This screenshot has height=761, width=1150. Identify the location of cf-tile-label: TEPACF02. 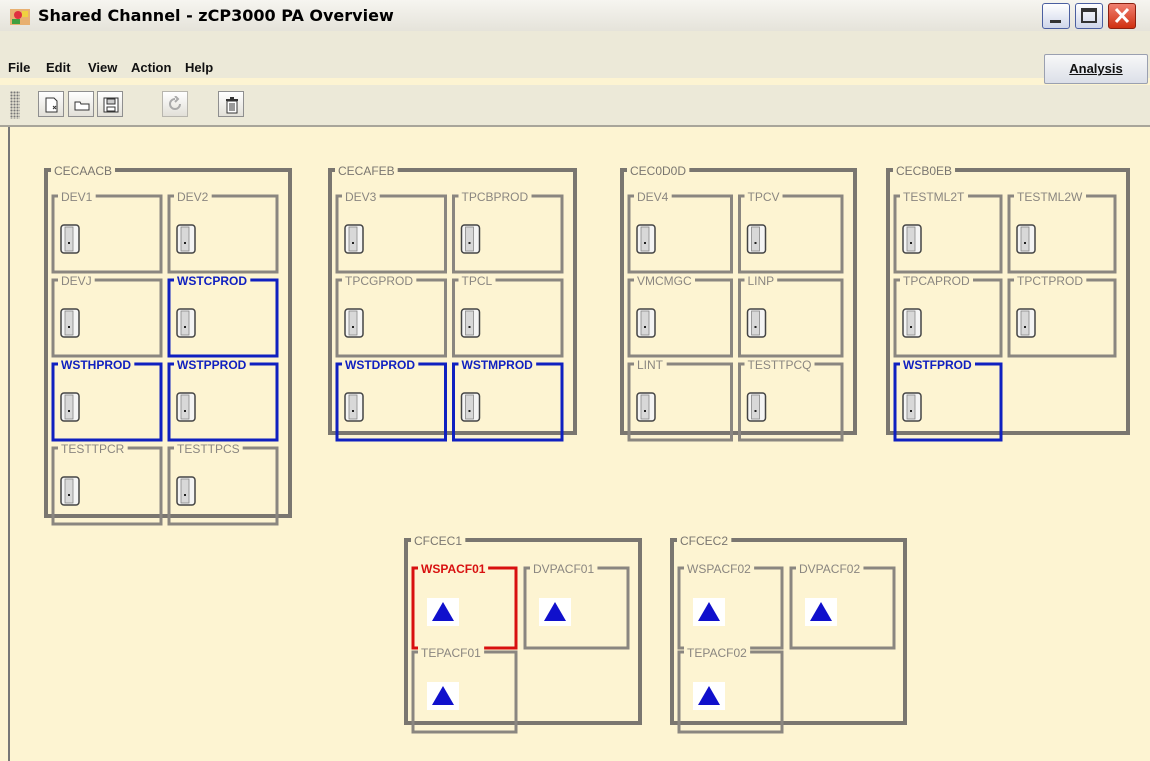
(717, 653).